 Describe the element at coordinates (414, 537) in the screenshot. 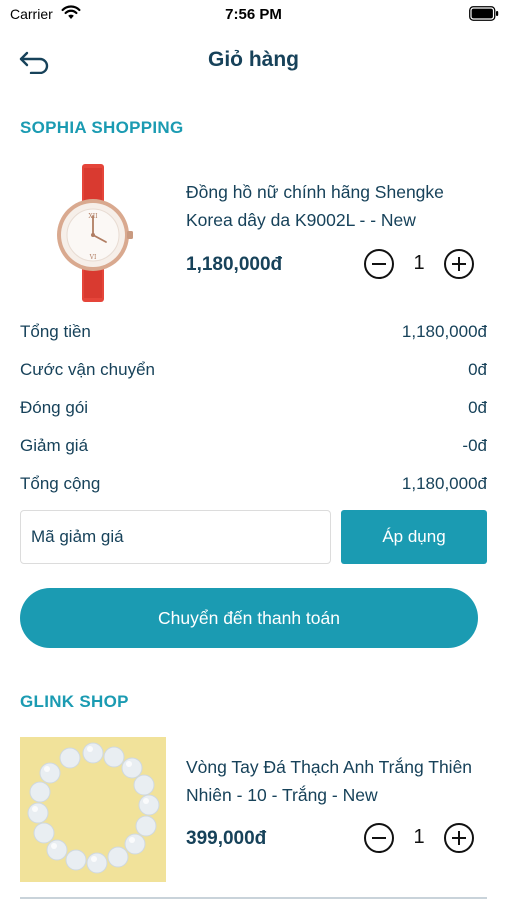

I see `apply-coupon-button: Áp dụng` at that location.